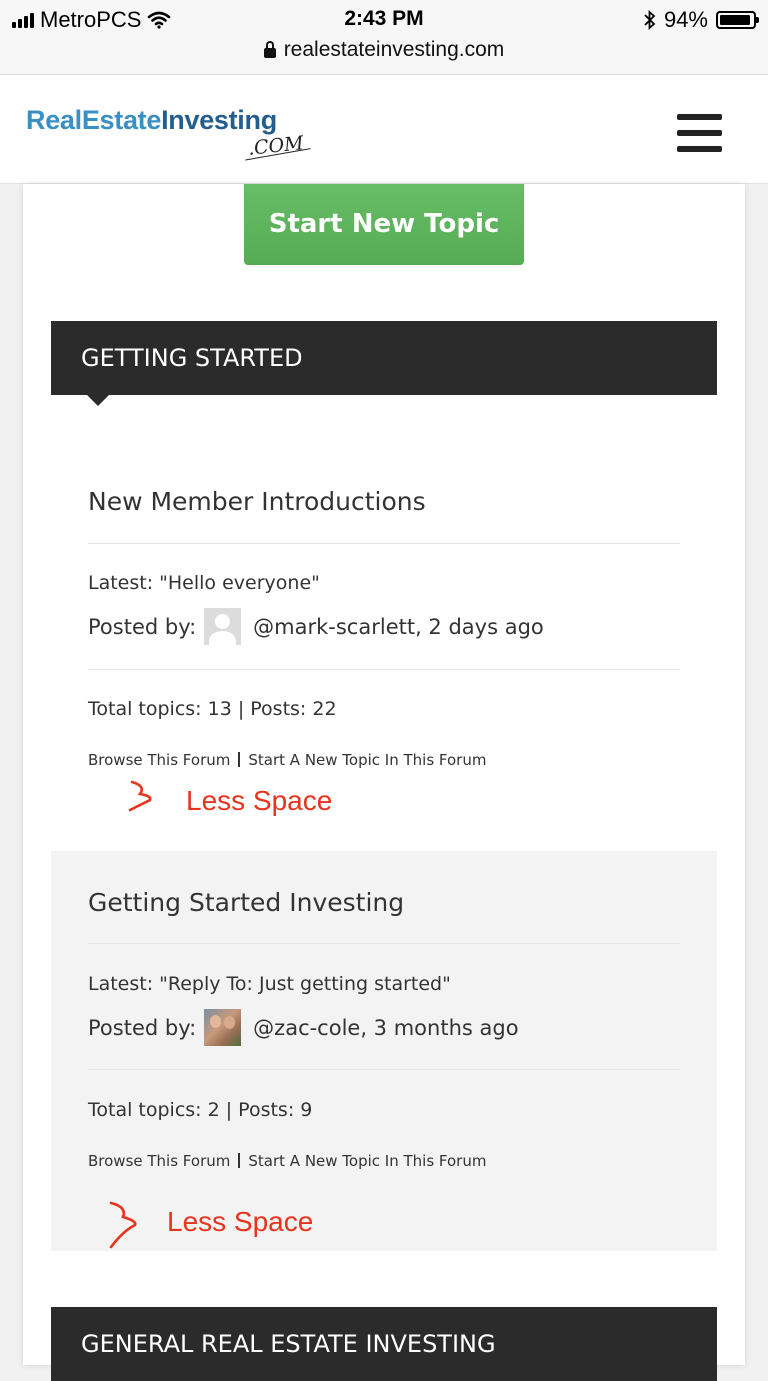  I want to click on latest-post: Latest: "Hello everyone", so click(204, 583).